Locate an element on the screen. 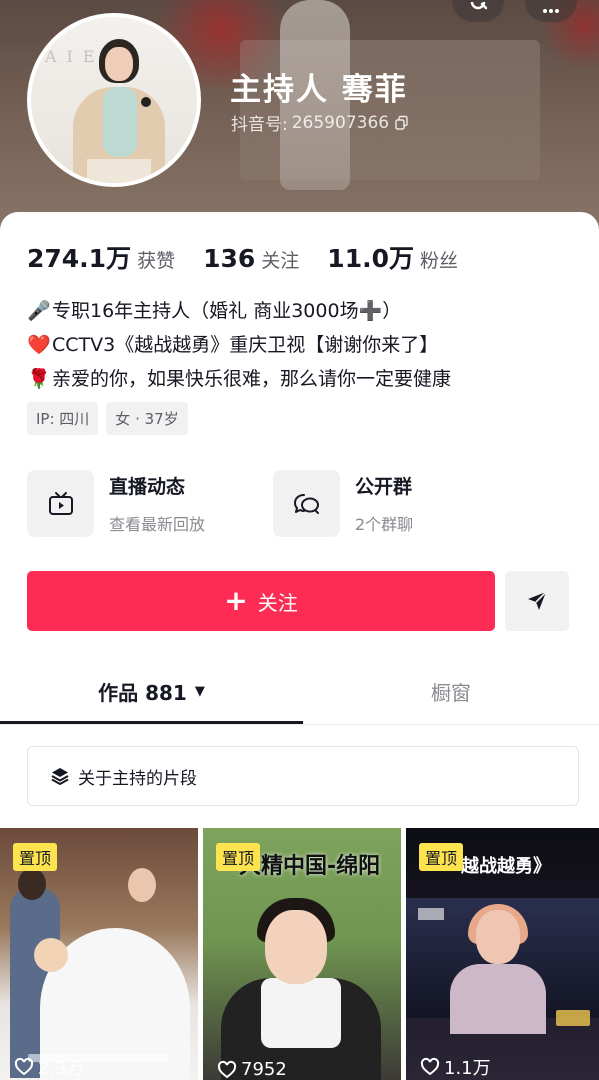 The width and height of the screenshot is (599, 1080). video-likes: 2.3万 is located at coordinates (49, 1067).